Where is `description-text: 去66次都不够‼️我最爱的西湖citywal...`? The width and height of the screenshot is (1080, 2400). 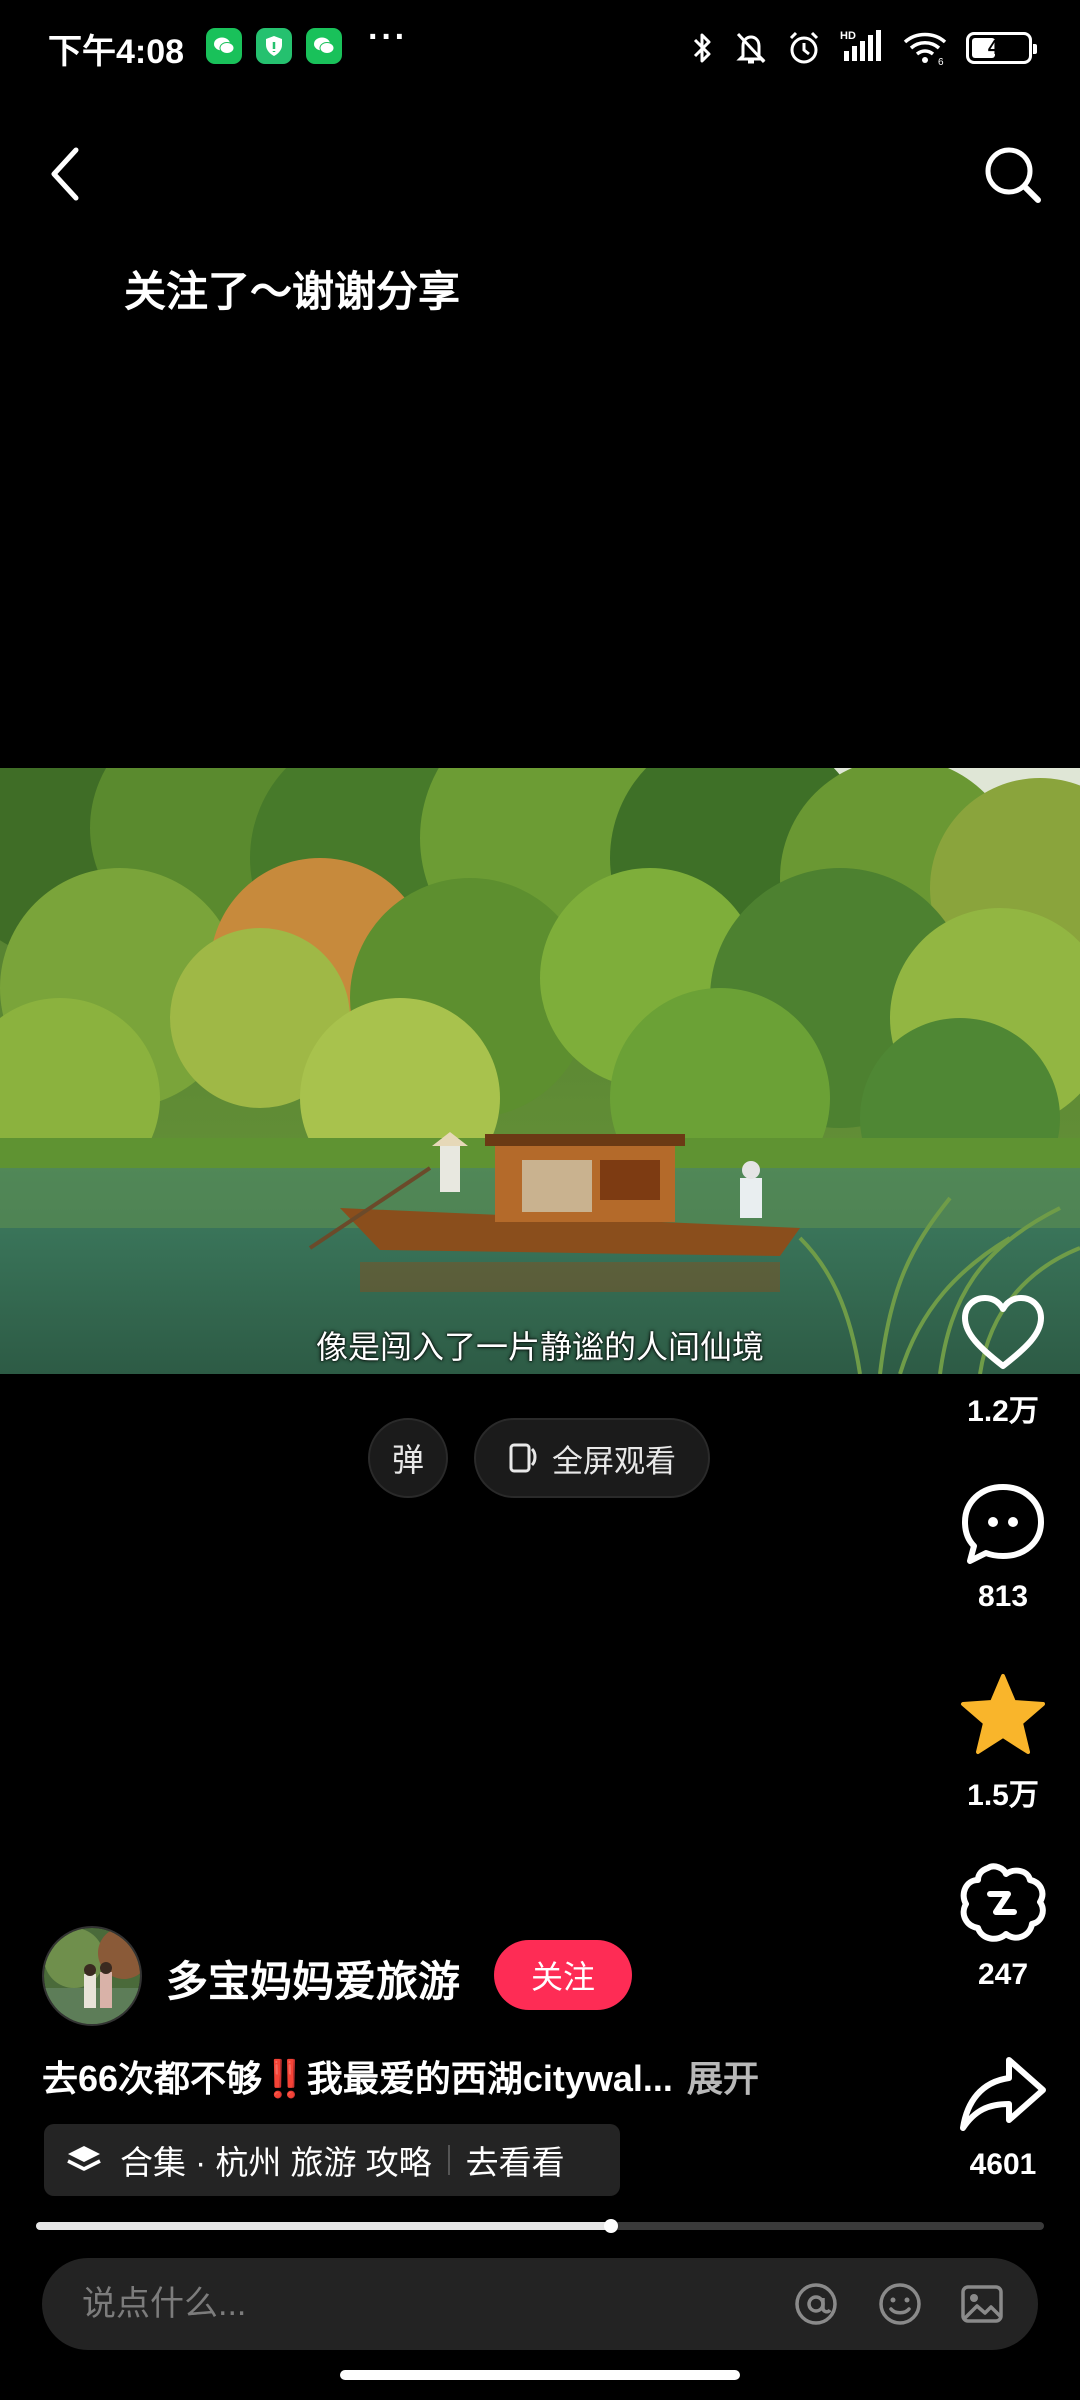 description-text: 去66次都不够‼️我最爱的西湖citywal... is located at coordinates (357, 2078).